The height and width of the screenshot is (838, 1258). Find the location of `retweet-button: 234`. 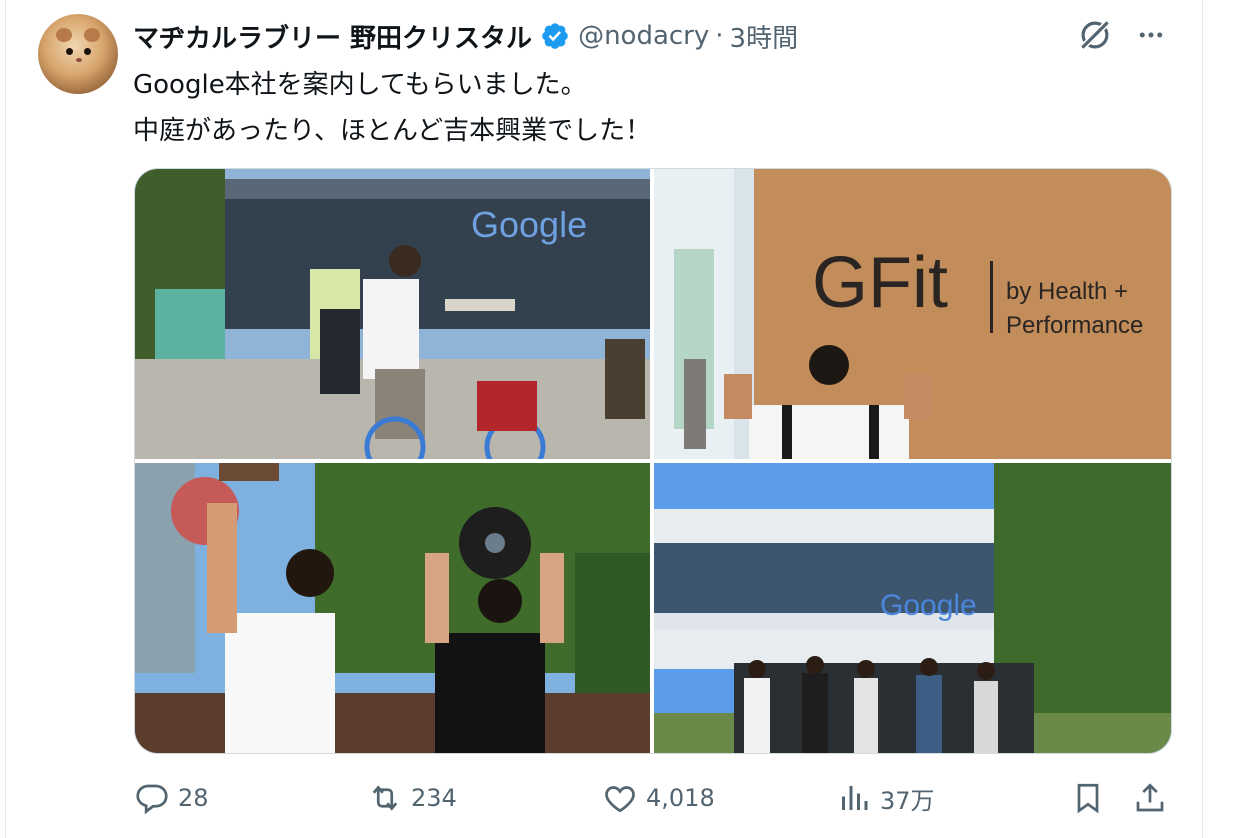

retweet-button: 234 is located at coordinates (412, 798).